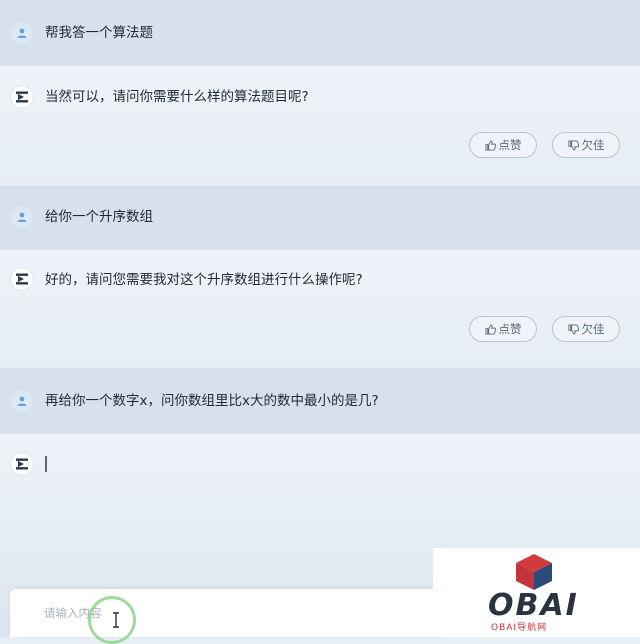 The width and height of the screenshot is (640, 644). I want to click on user-message-row: 给你一个升序数组, so click(320, 218).